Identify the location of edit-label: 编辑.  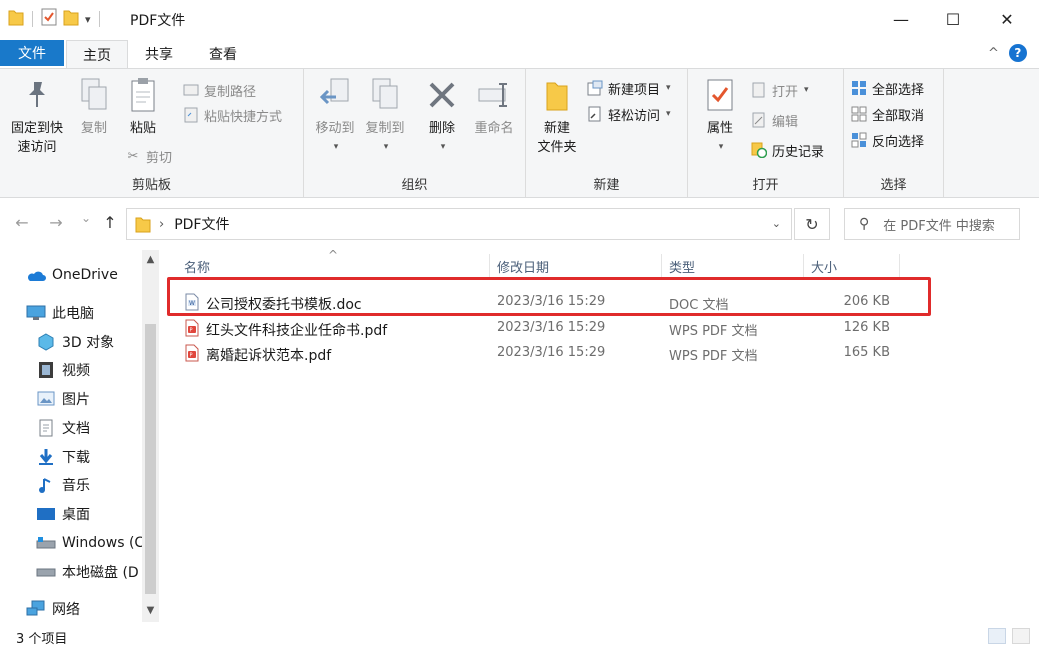
(785, 122).